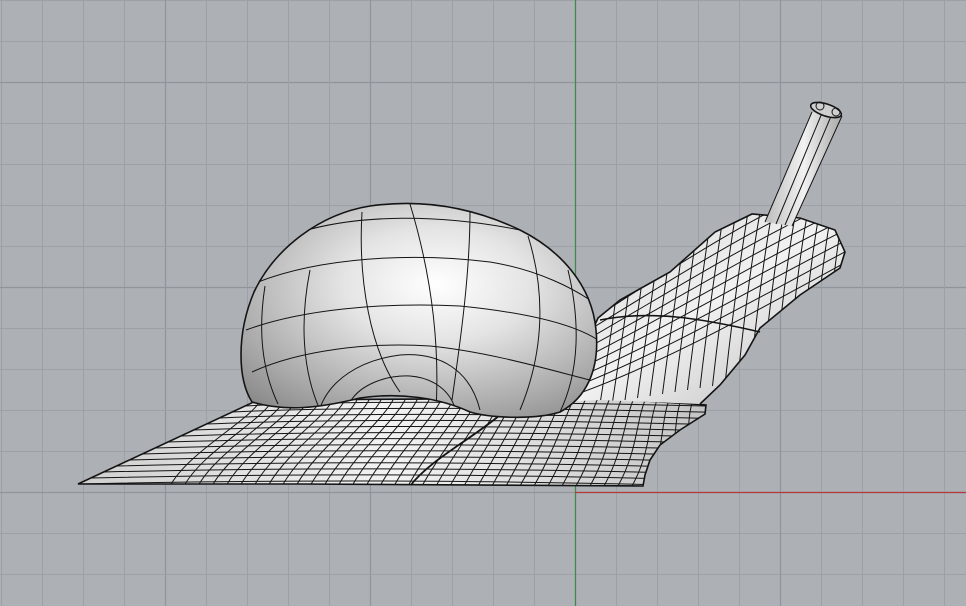  What do you see at coordinates (702, 309) in the screenshot?
I see `snail-body` at bounding box center [702, 309].